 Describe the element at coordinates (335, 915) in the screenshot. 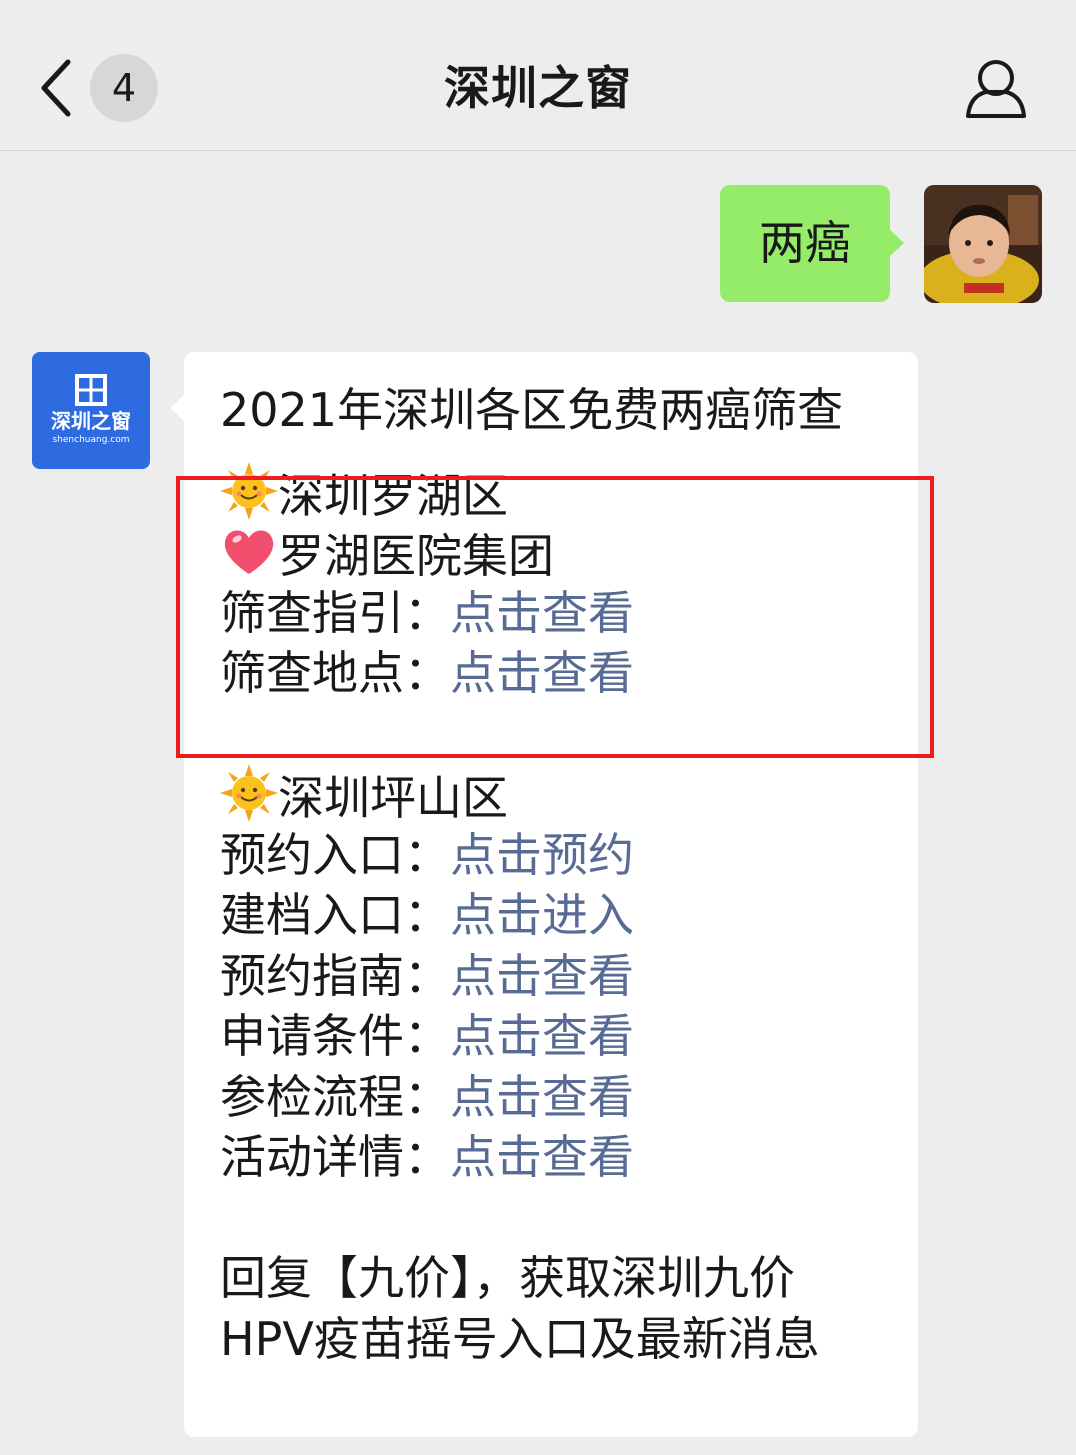

I see `row-label: 建档入口：` at that location.